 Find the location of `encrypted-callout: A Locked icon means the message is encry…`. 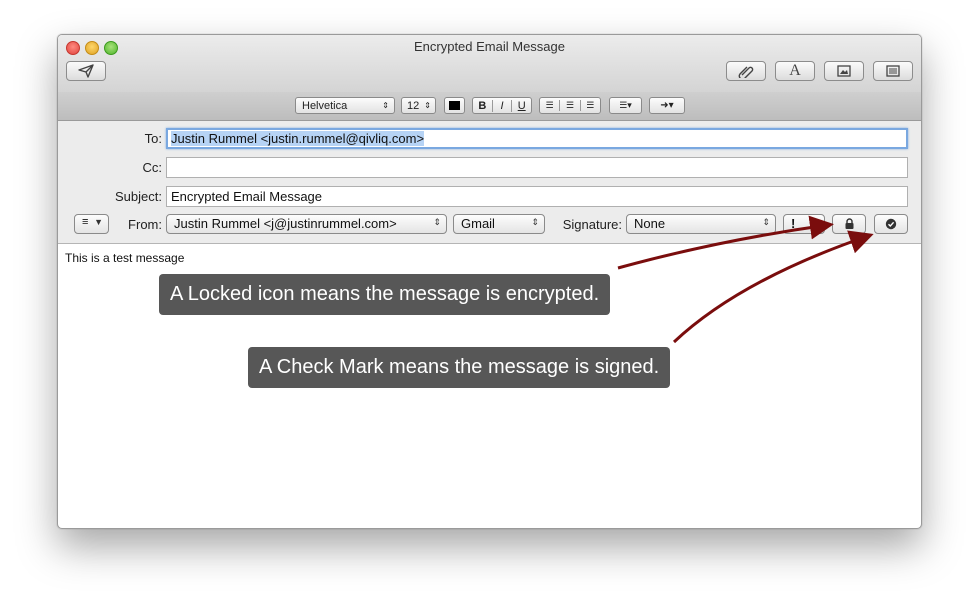

encrypted-callout: A Locked icon means the message is encry… is located at coordinates (385, 294).